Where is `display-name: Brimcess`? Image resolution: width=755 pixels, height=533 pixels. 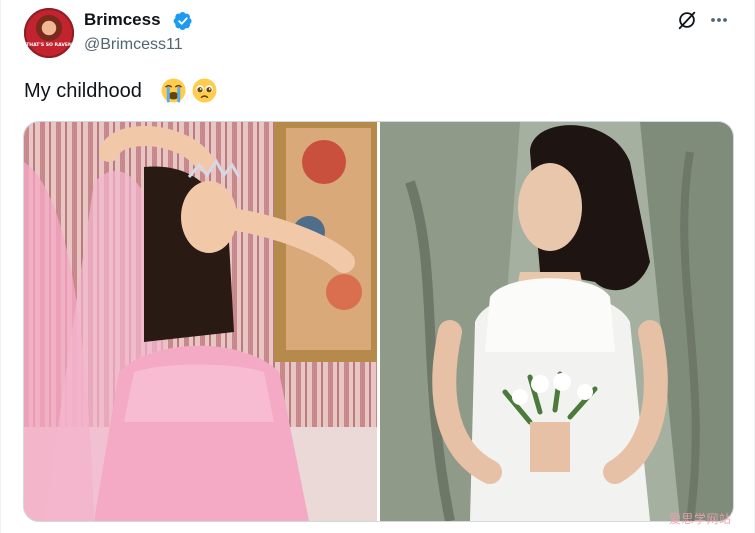
display-name: Brimcess is located at coordinates (122, 20).